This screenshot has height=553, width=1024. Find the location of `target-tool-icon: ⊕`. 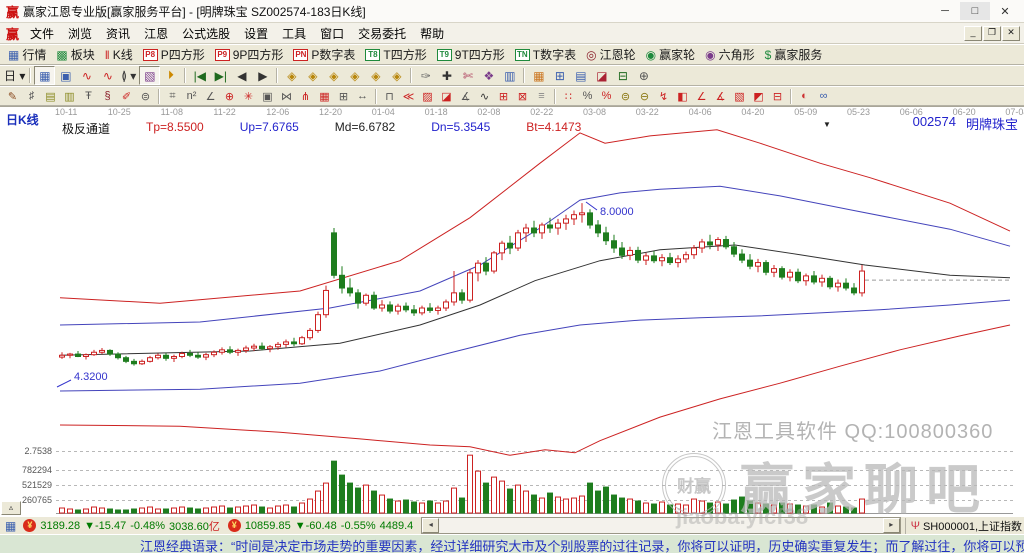

target-tool-icon: ⊕ is located at coordinates (229, 96).